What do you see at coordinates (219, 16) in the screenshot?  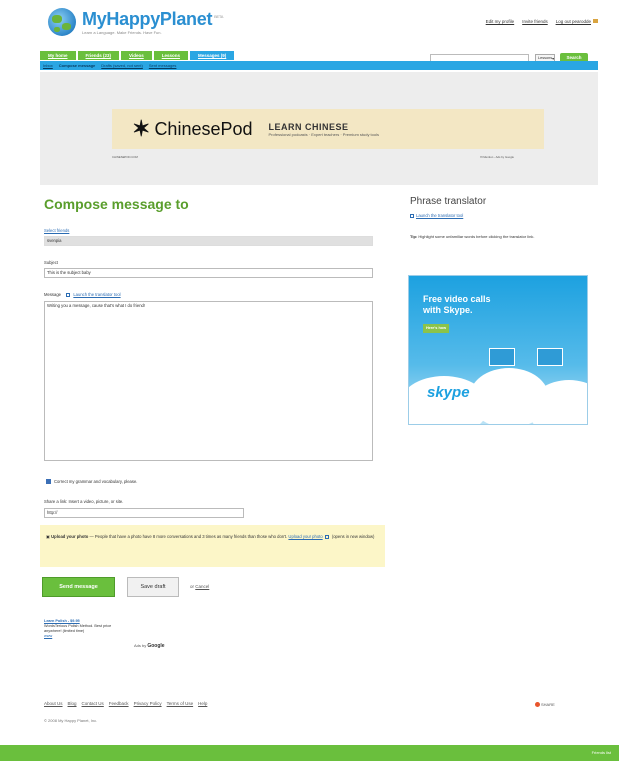 I see `beta-badge: BETA` at bounding box center [219, 16].